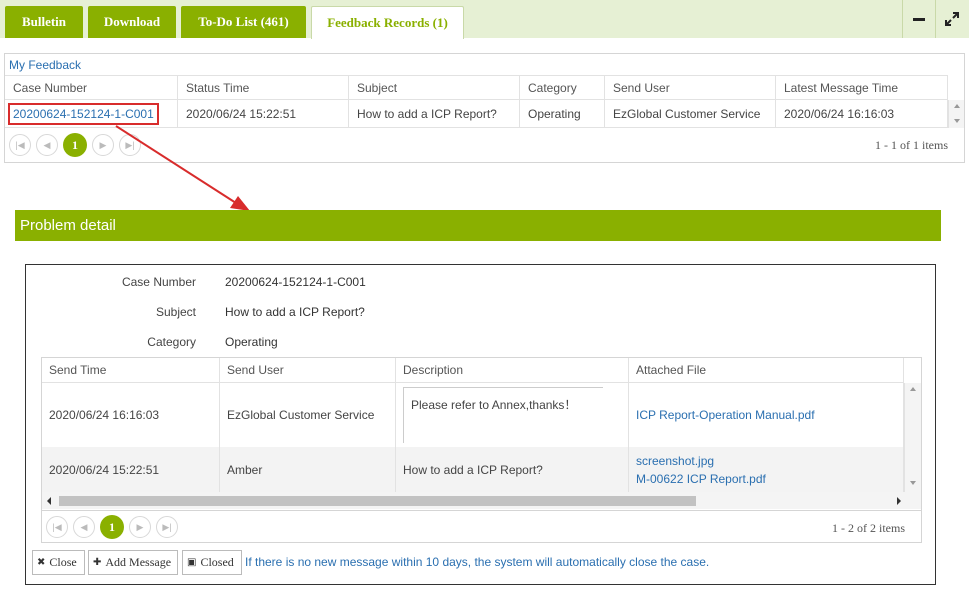  Describe the element at coordinates (192, 562) in the screenshot. I see `save-icon: ▣` at that location.